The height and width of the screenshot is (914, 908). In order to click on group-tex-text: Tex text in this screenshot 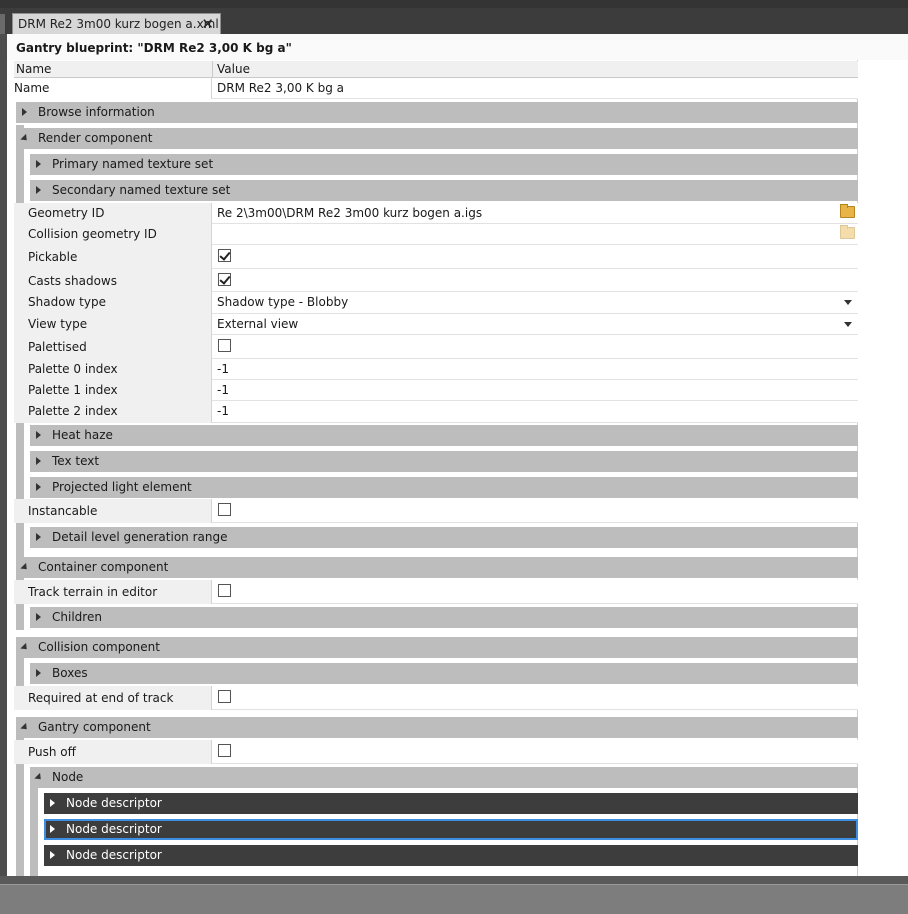, I will do `click(444, 461)`.